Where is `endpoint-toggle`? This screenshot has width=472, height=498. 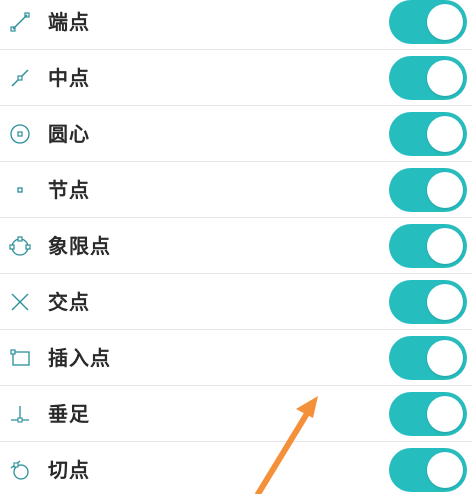 endpoint-toggle is located at coordinates (428, 22).